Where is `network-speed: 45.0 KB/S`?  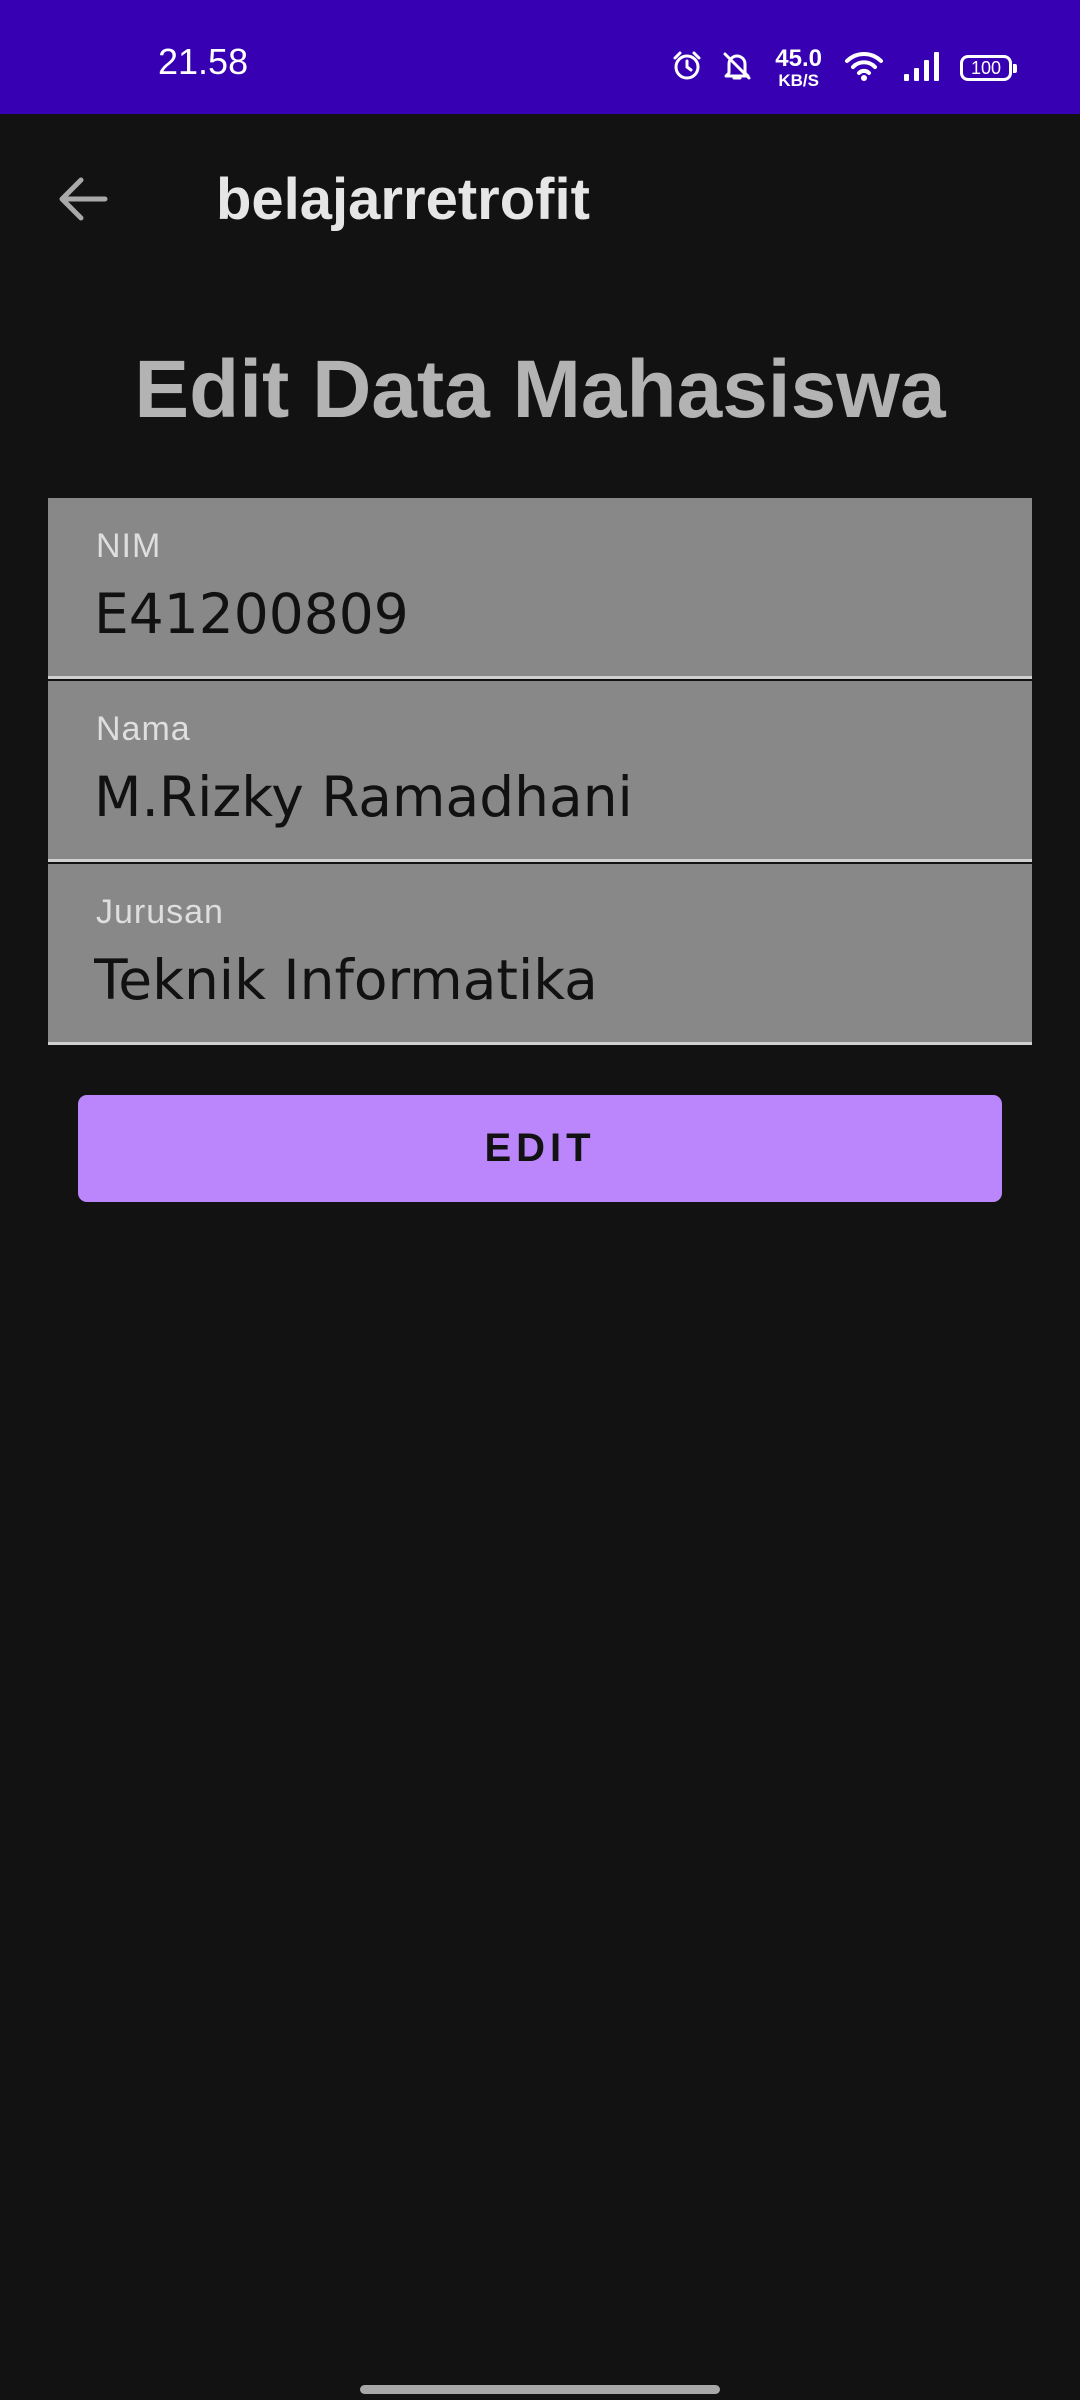
network-speed: 45.0 KB/S is located at coordinates (798, 67).